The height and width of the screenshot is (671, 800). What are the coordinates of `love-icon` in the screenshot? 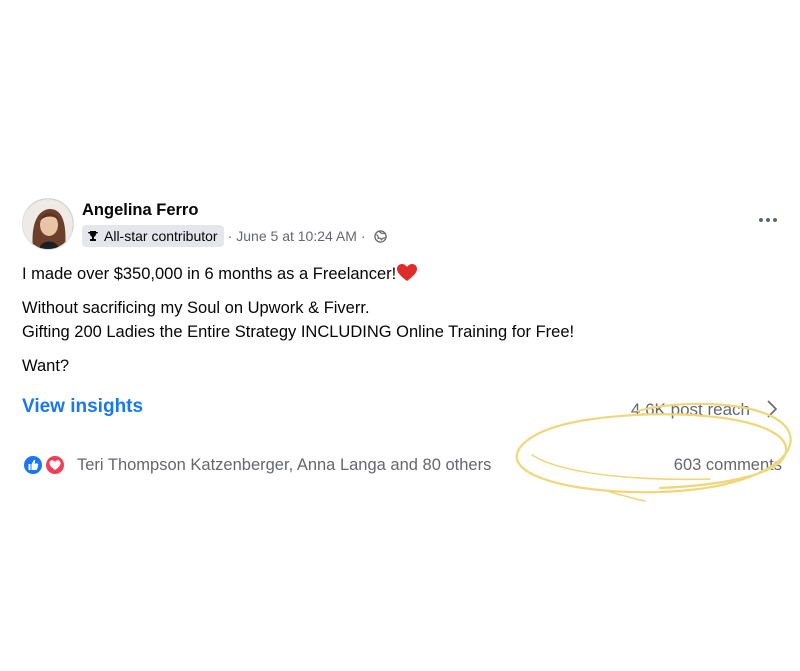 It's located at (55, 465).